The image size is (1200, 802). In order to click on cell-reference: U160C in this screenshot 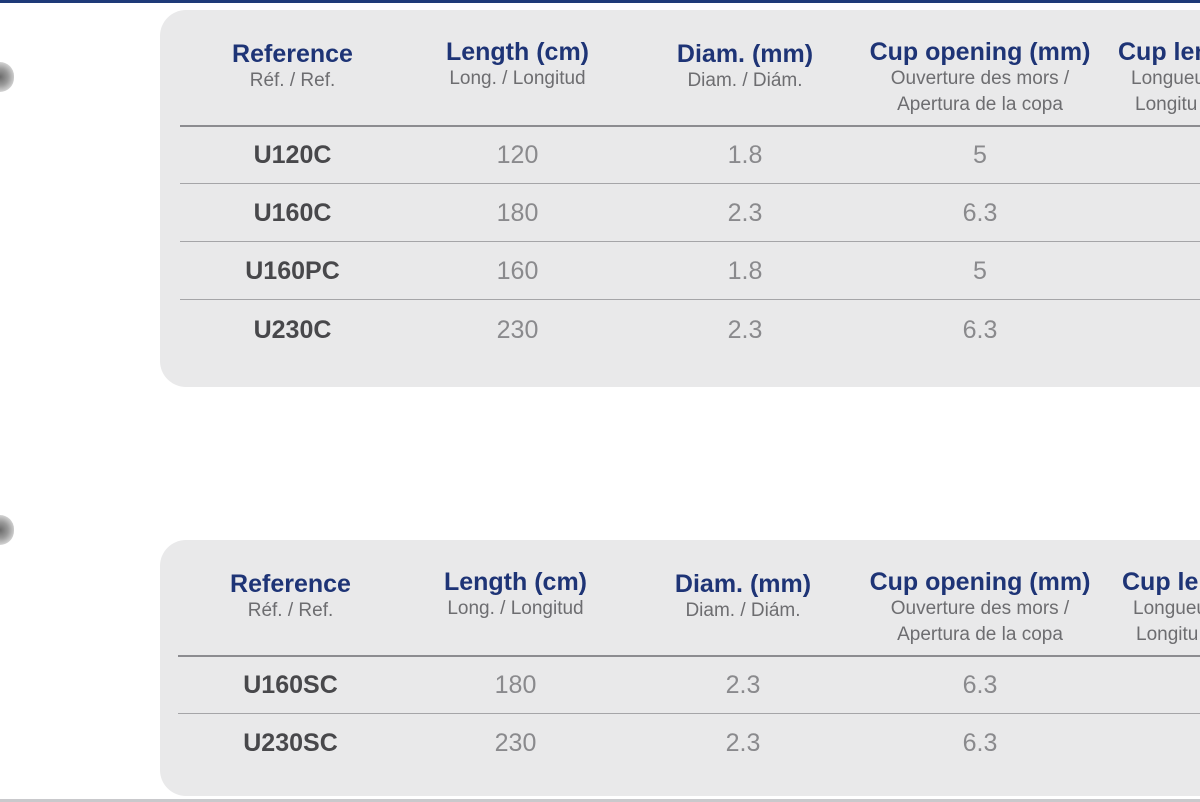, I will do `click(292, 213)`.